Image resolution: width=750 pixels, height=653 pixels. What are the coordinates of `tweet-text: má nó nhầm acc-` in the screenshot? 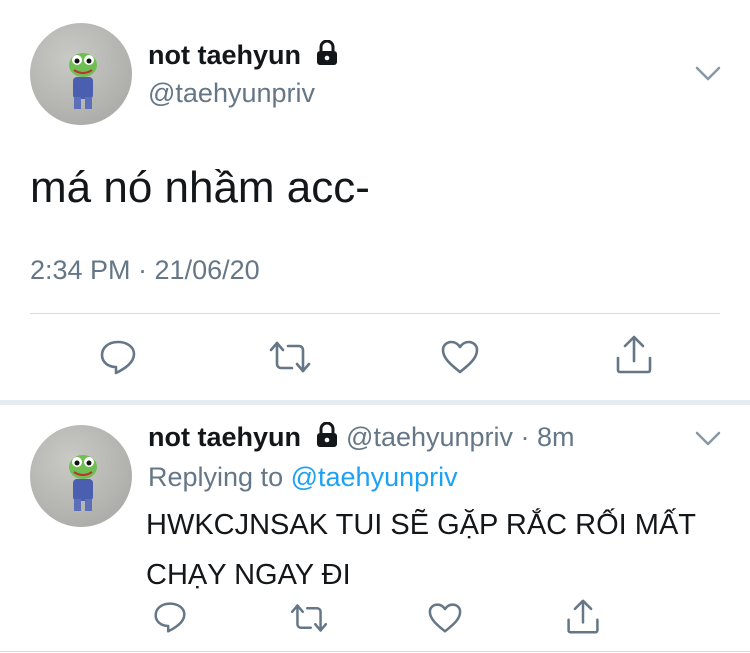 It's located at (200, 187).